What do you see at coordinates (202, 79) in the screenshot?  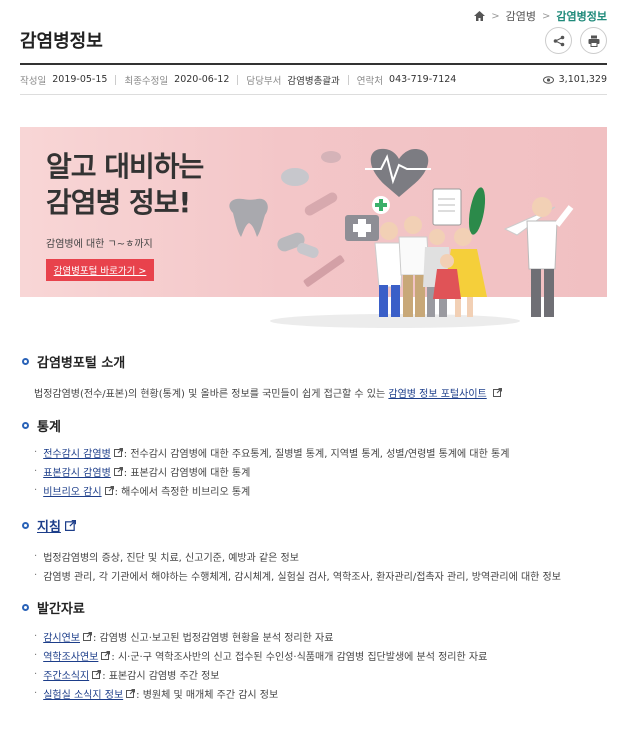 I see `modified-date: 2020-06-12` at bounding box center [202, 79].